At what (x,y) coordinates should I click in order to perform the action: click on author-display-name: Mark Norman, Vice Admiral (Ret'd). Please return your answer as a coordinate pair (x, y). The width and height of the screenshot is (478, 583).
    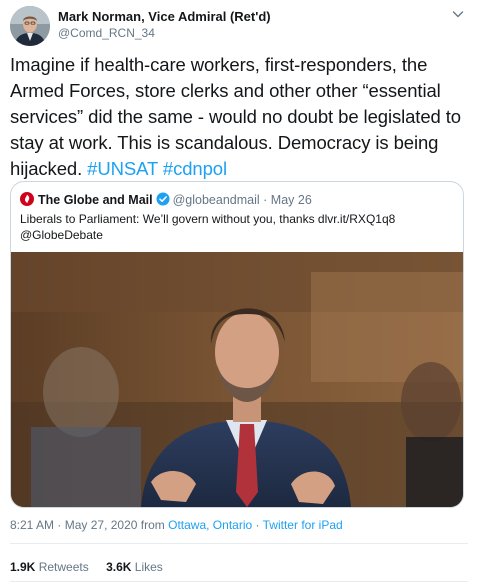
    Looking at the image, I should click on (164, 17).